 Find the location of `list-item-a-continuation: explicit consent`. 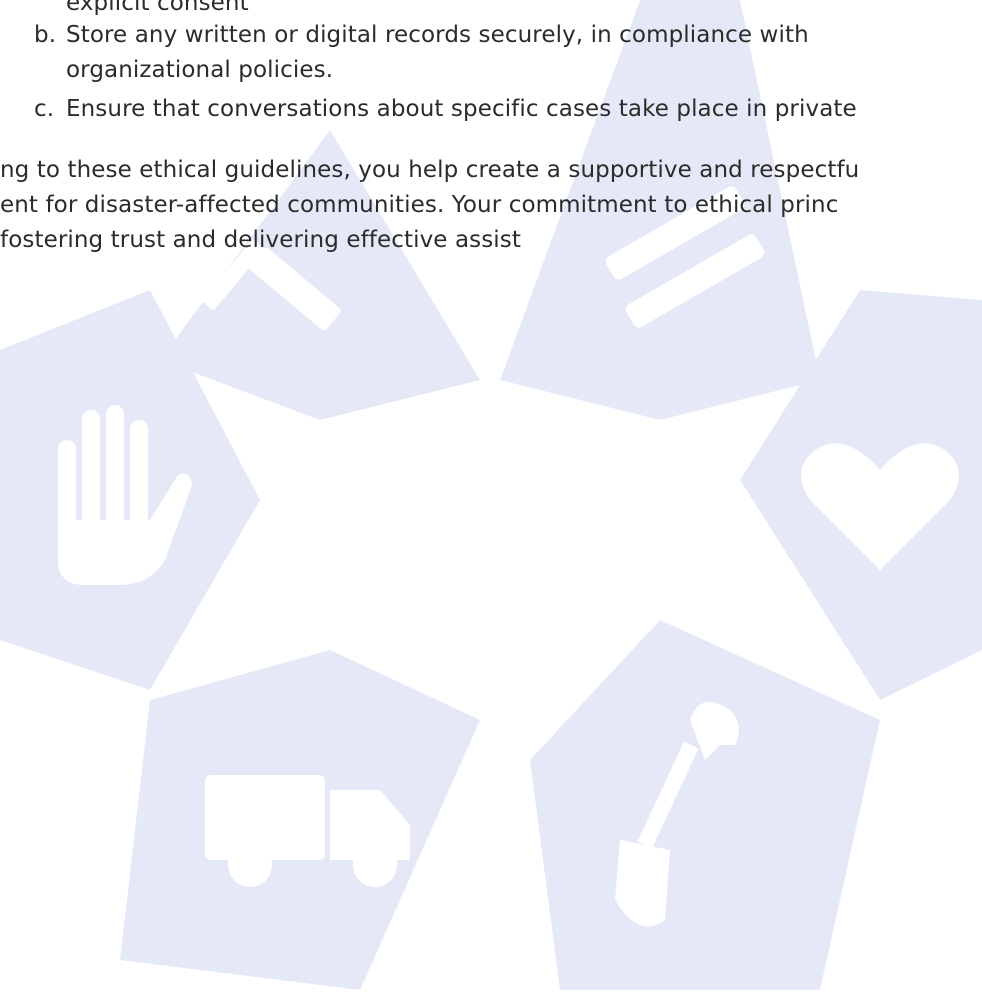

list-item-a-continuation: explicit consent is located at coordinates (157, 8).